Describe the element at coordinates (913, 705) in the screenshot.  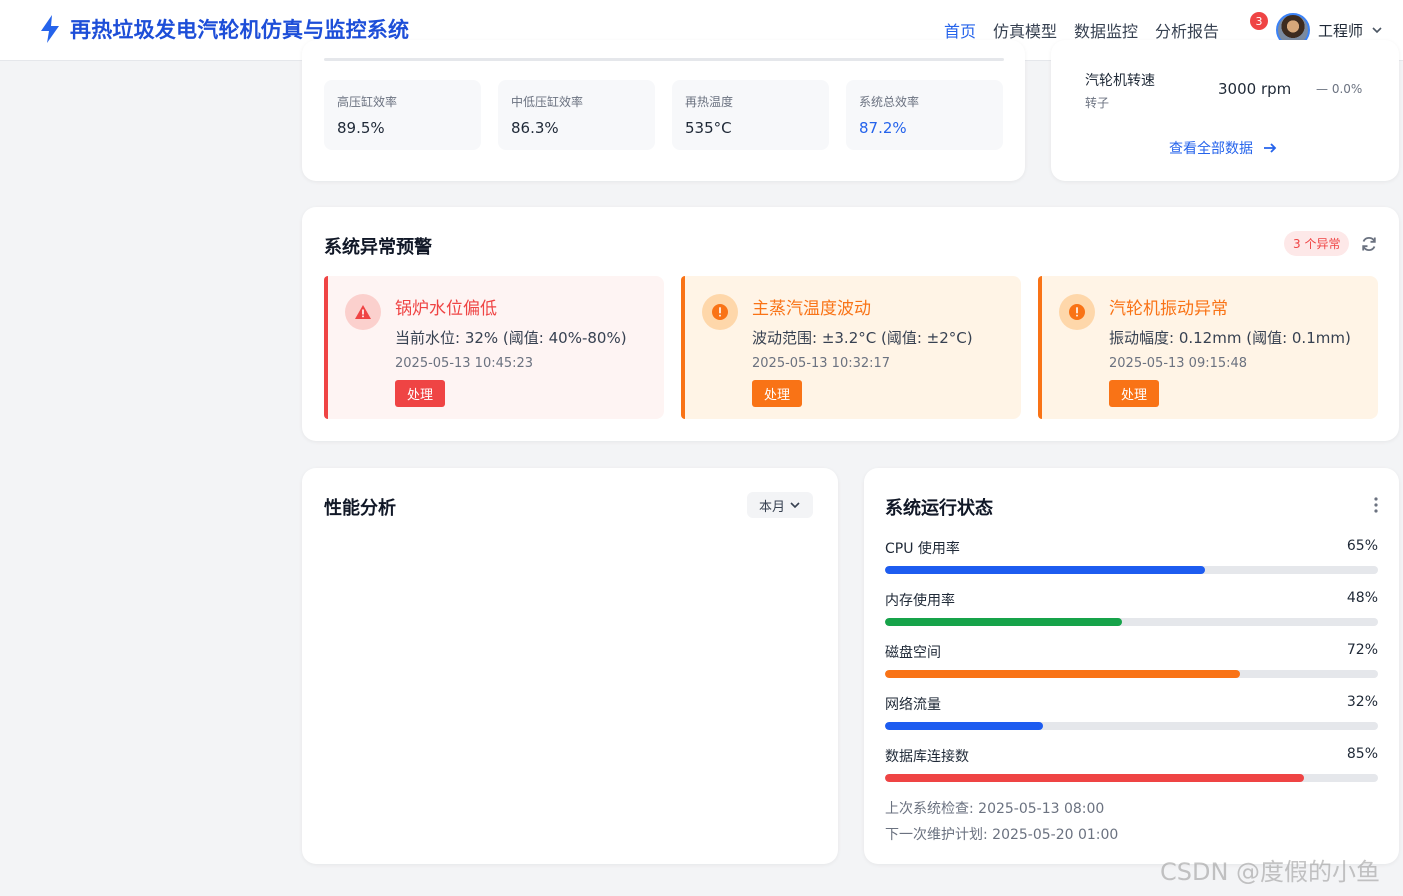
I see `status-label: 网络流量` at that location.